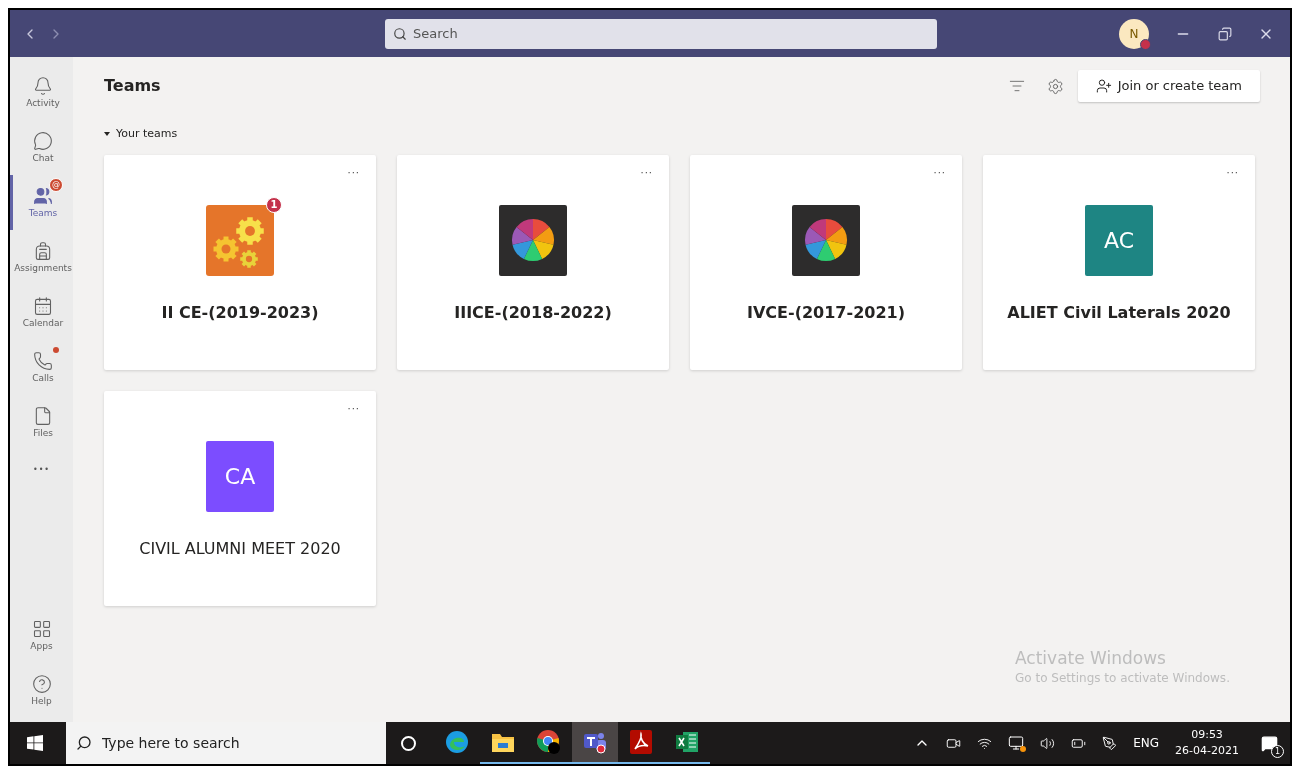  I want to click on edge-icon, so click(457, 742).